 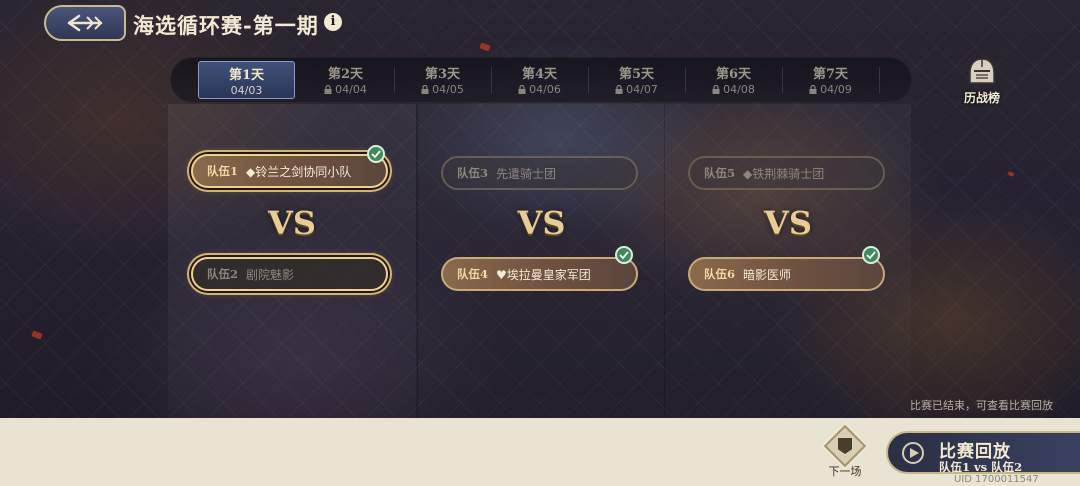 I want to click on tab-day-7: 第7天 04/09, so click(x=830, y=80).